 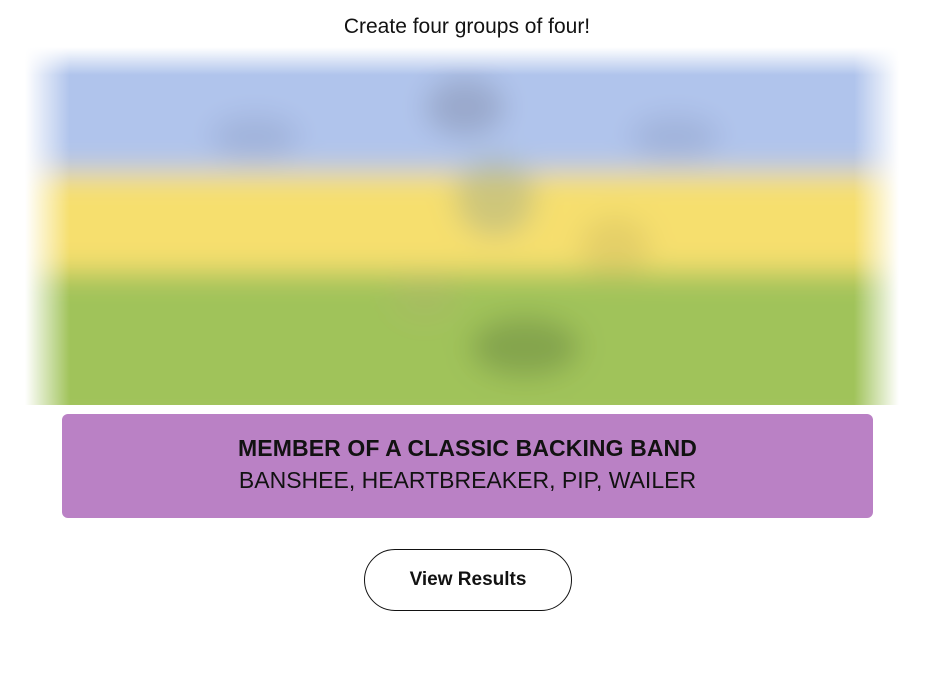 What do you see at coordinates (468, 580) in the screenshot?
I see `view-results-button: View Results` at bounding box center [468, 580].